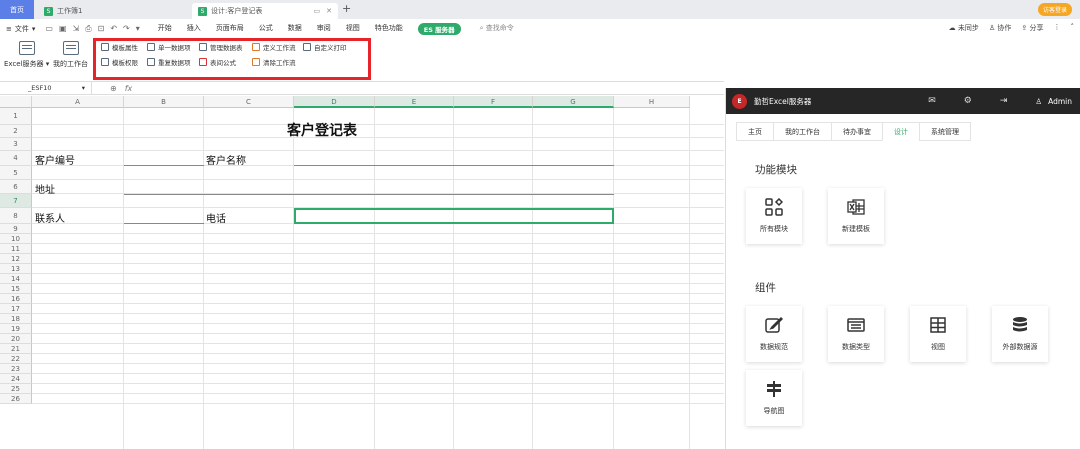 This screenshot has height=449, width=1080. Describe the element at coordinates (119, 62) in the screenshot. I see `template-permissions-button: 模板权限` at that location.